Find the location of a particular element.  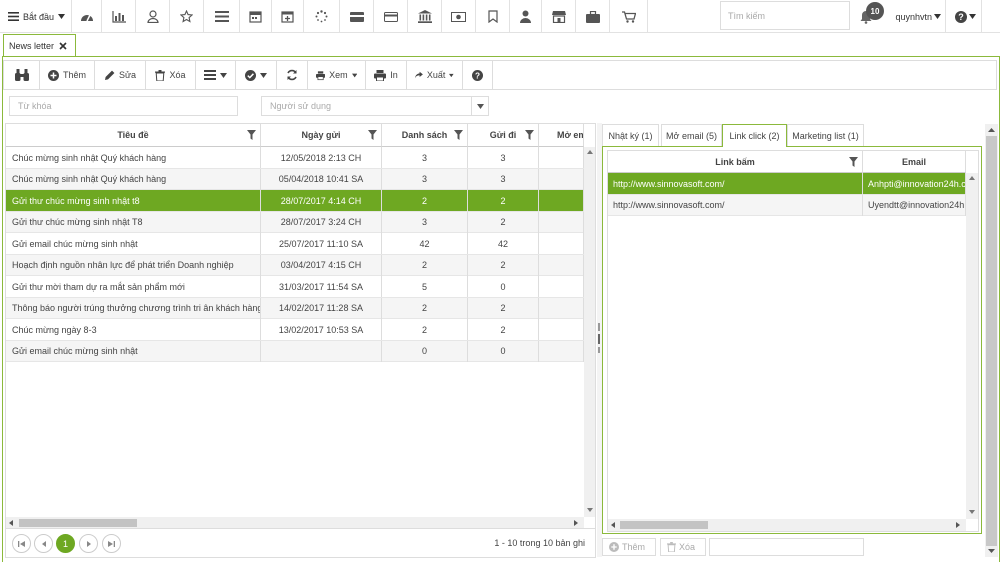

payment-module-button is located at coordinates (357, 16).